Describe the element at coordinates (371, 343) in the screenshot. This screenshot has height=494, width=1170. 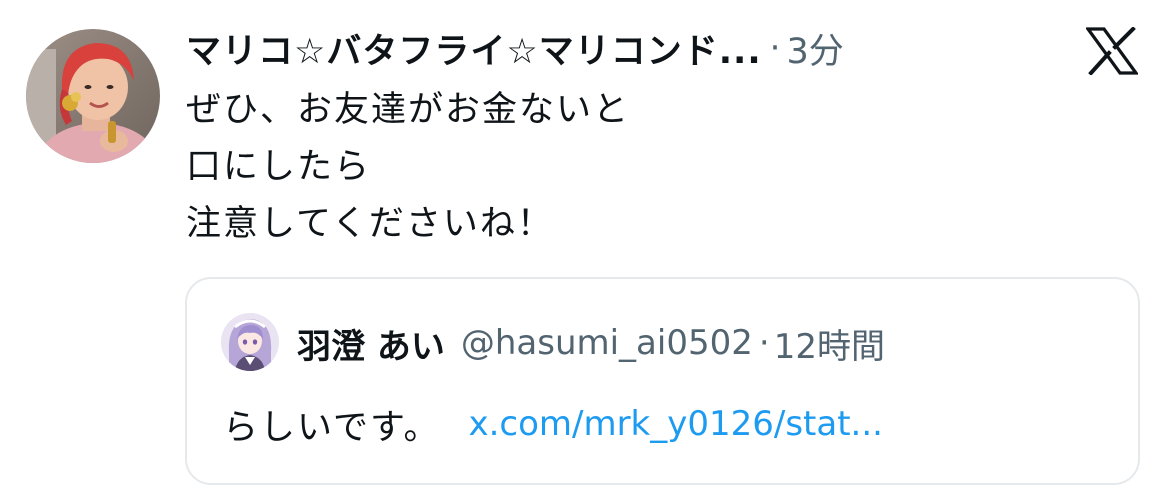
I see `quoted-author-display-name: 羽澄 あい` at that location.